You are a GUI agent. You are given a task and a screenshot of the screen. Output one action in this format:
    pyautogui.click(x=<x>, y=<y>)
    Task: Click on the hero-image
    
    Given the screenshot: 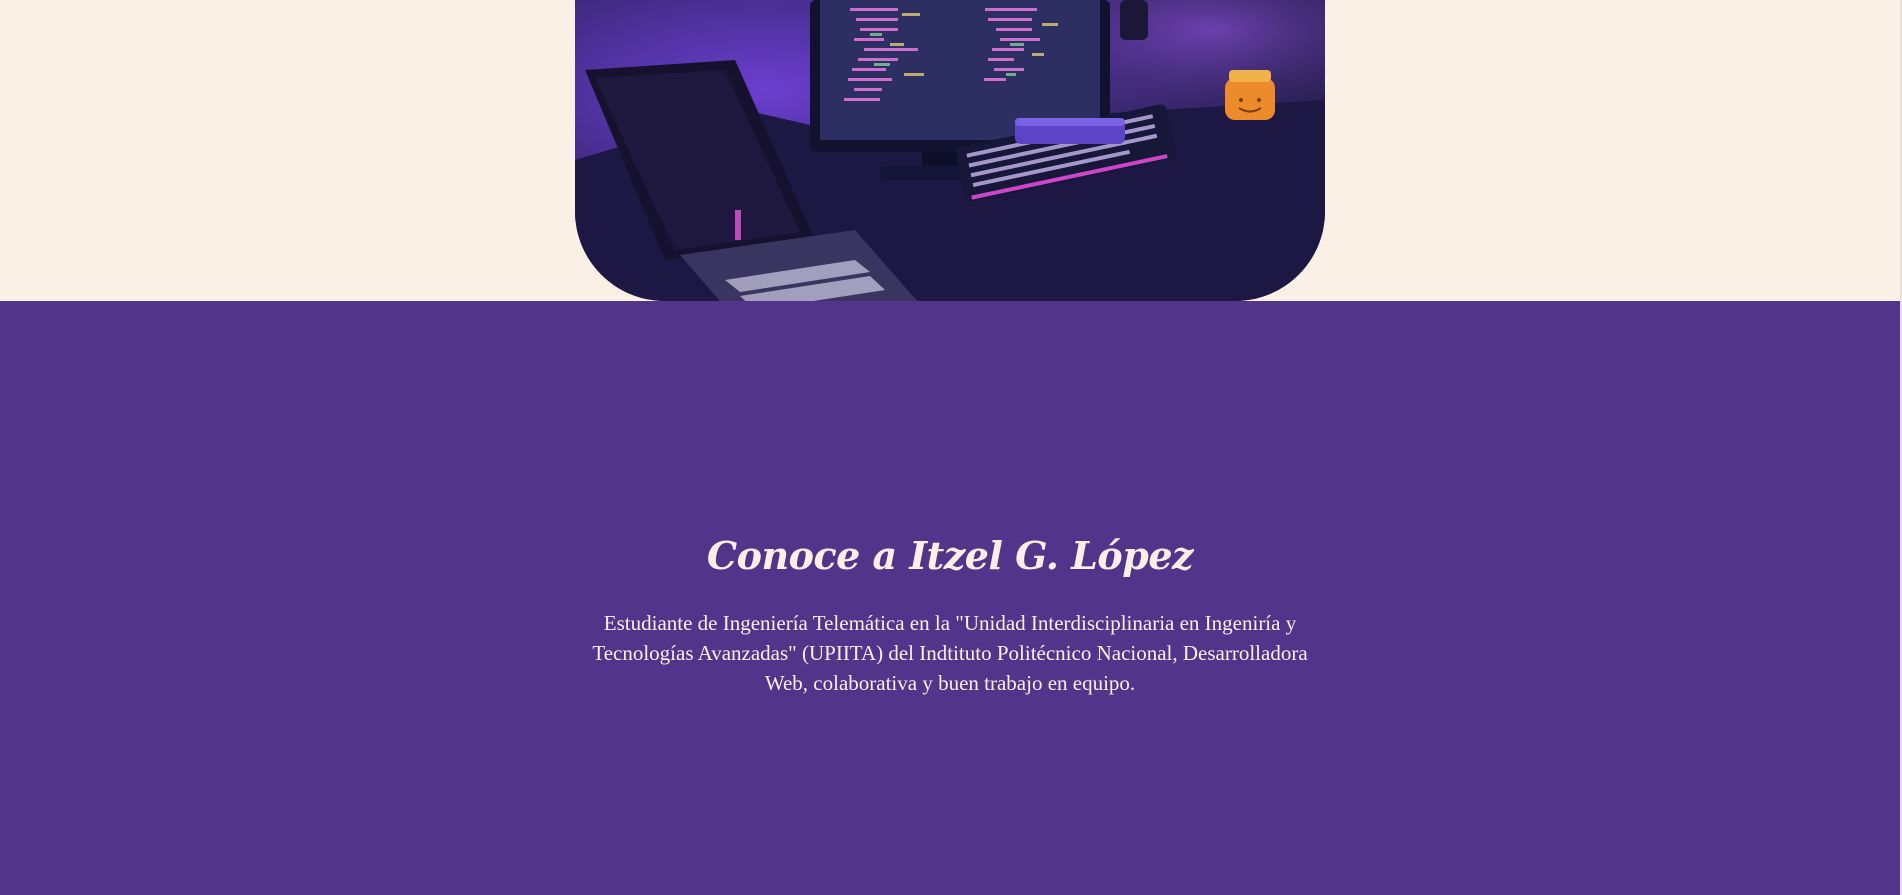 What is the action you would take?
    pyautogui.click(x=950, y=150)
    